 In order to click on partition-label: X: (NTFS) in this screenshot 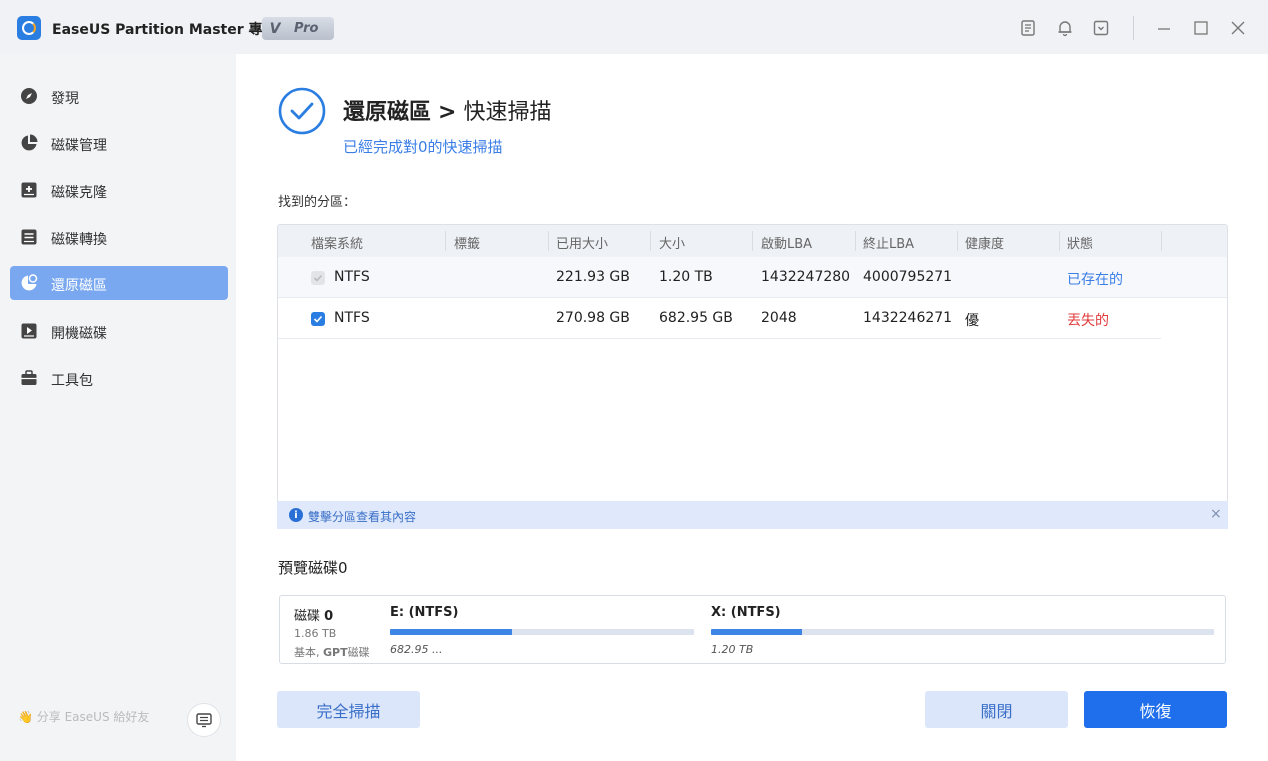, I will do `click(746, 612)`.